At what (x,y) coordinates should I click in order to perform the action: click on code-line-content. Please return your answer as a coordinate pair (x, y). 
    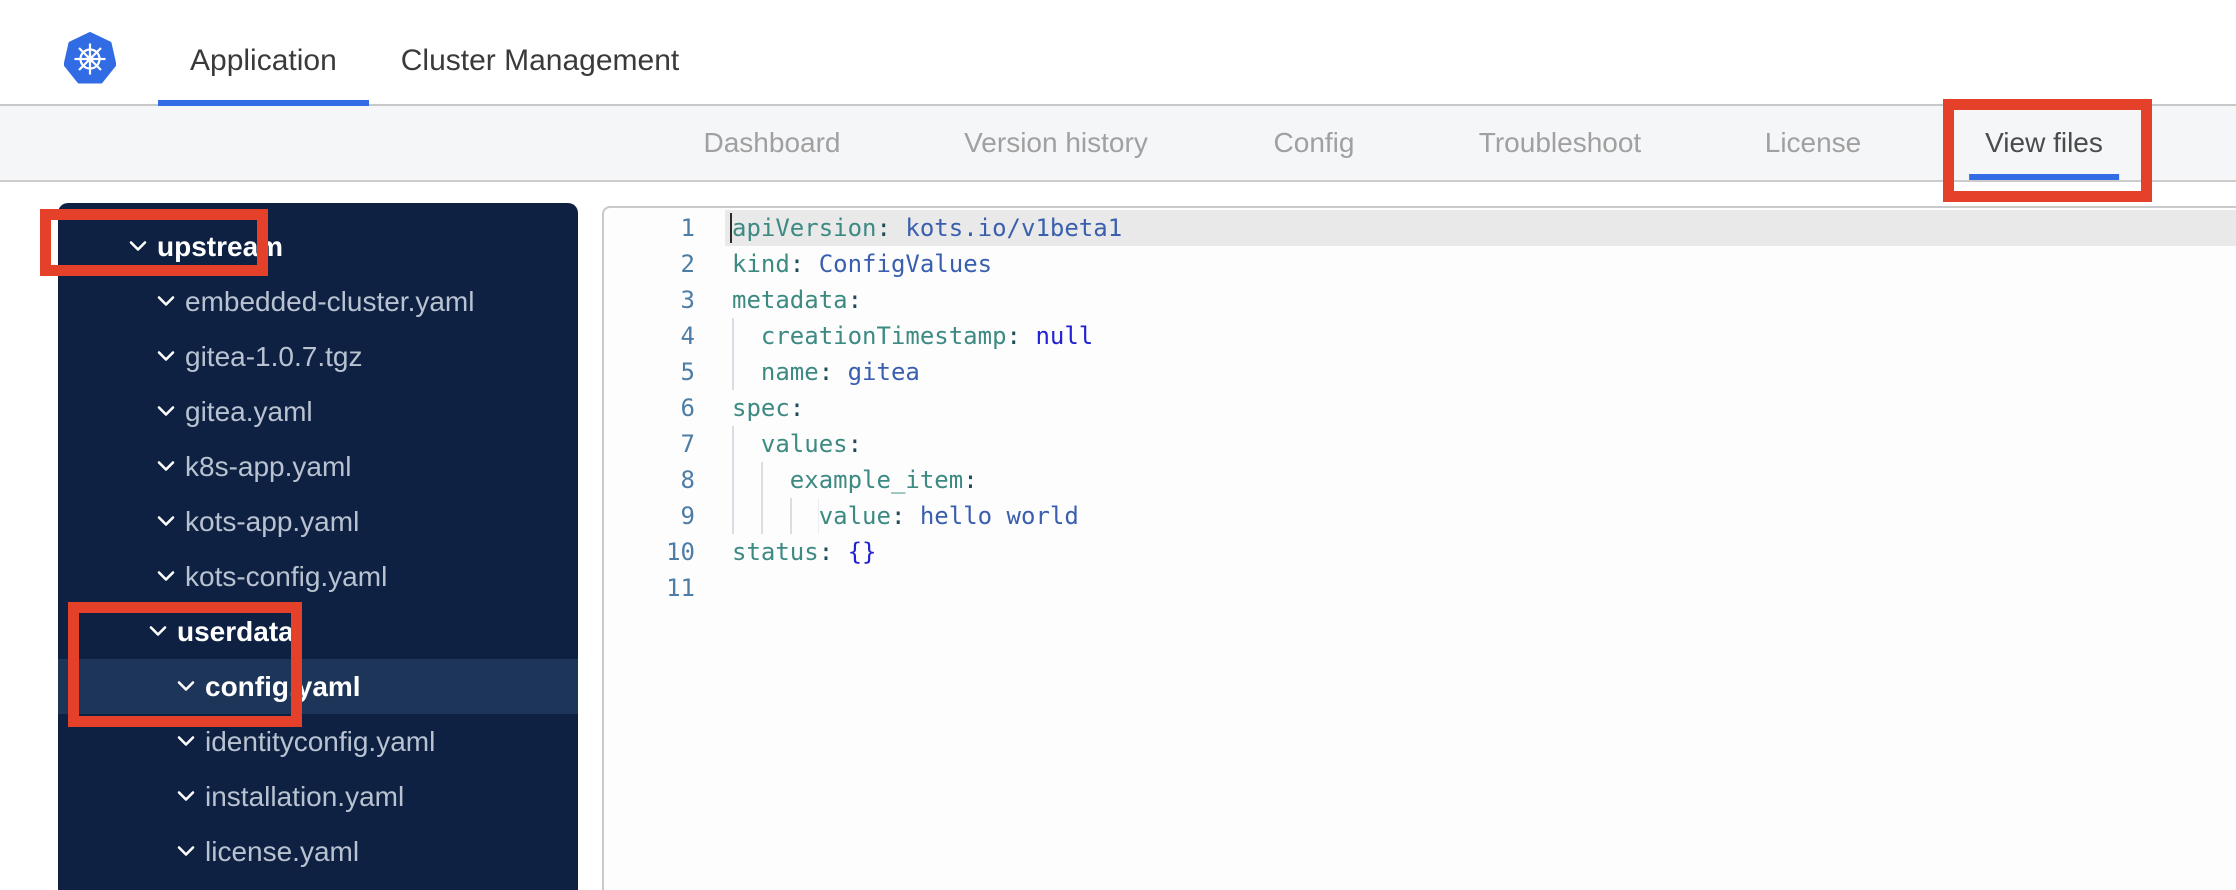
    Looking at the image, I should click on (1480, 588).